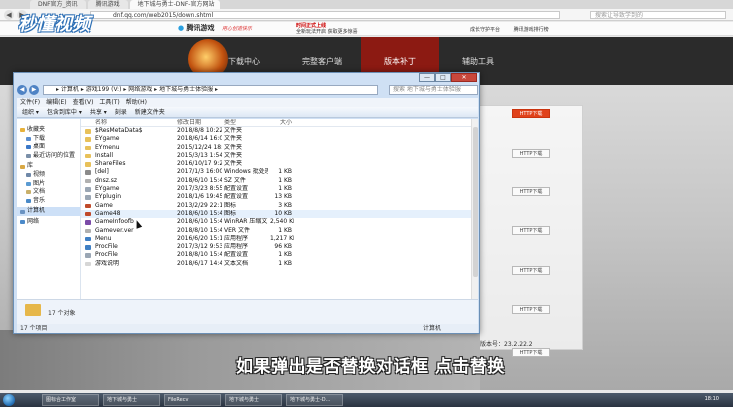 Image resolution: width=733 pixels, height=407 pixels. Describe the element at coordinates (128, 131) in the screenshot. I see `file-name: $ResMetaData$` at that location.